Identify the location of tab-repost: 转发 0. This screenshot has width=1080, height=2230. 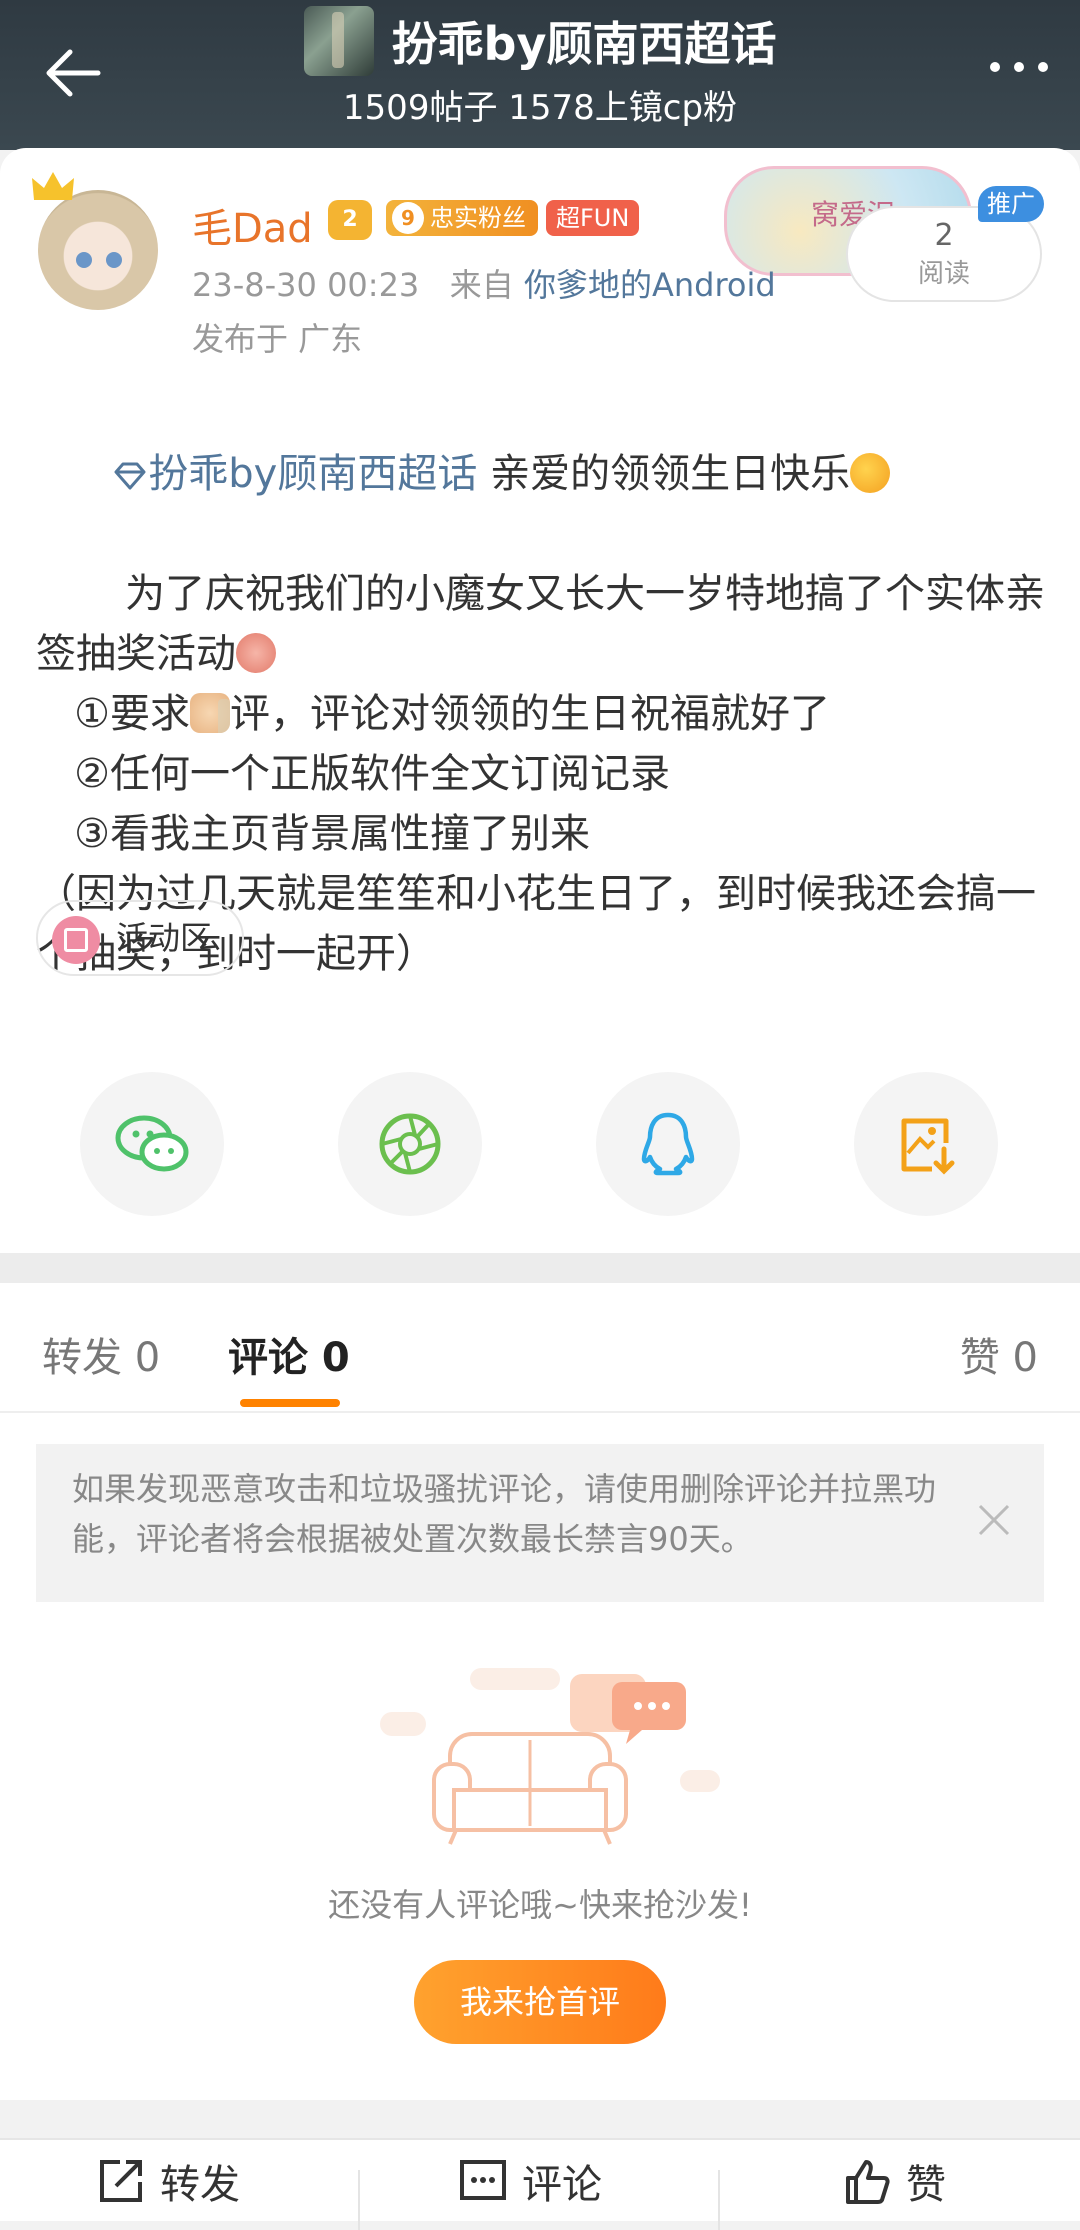
(101, 1354).